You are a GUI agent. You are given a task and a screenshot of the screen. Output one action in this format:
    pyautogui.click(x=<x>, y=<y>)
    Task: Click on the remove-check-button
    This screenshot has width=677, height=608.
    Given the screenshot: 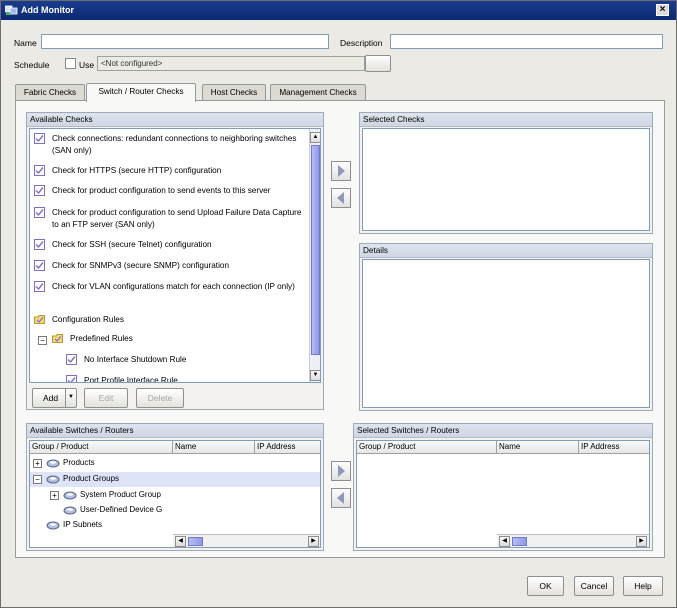 What is the action you would take?
    pyautogui.click(x=341, y=198)
    